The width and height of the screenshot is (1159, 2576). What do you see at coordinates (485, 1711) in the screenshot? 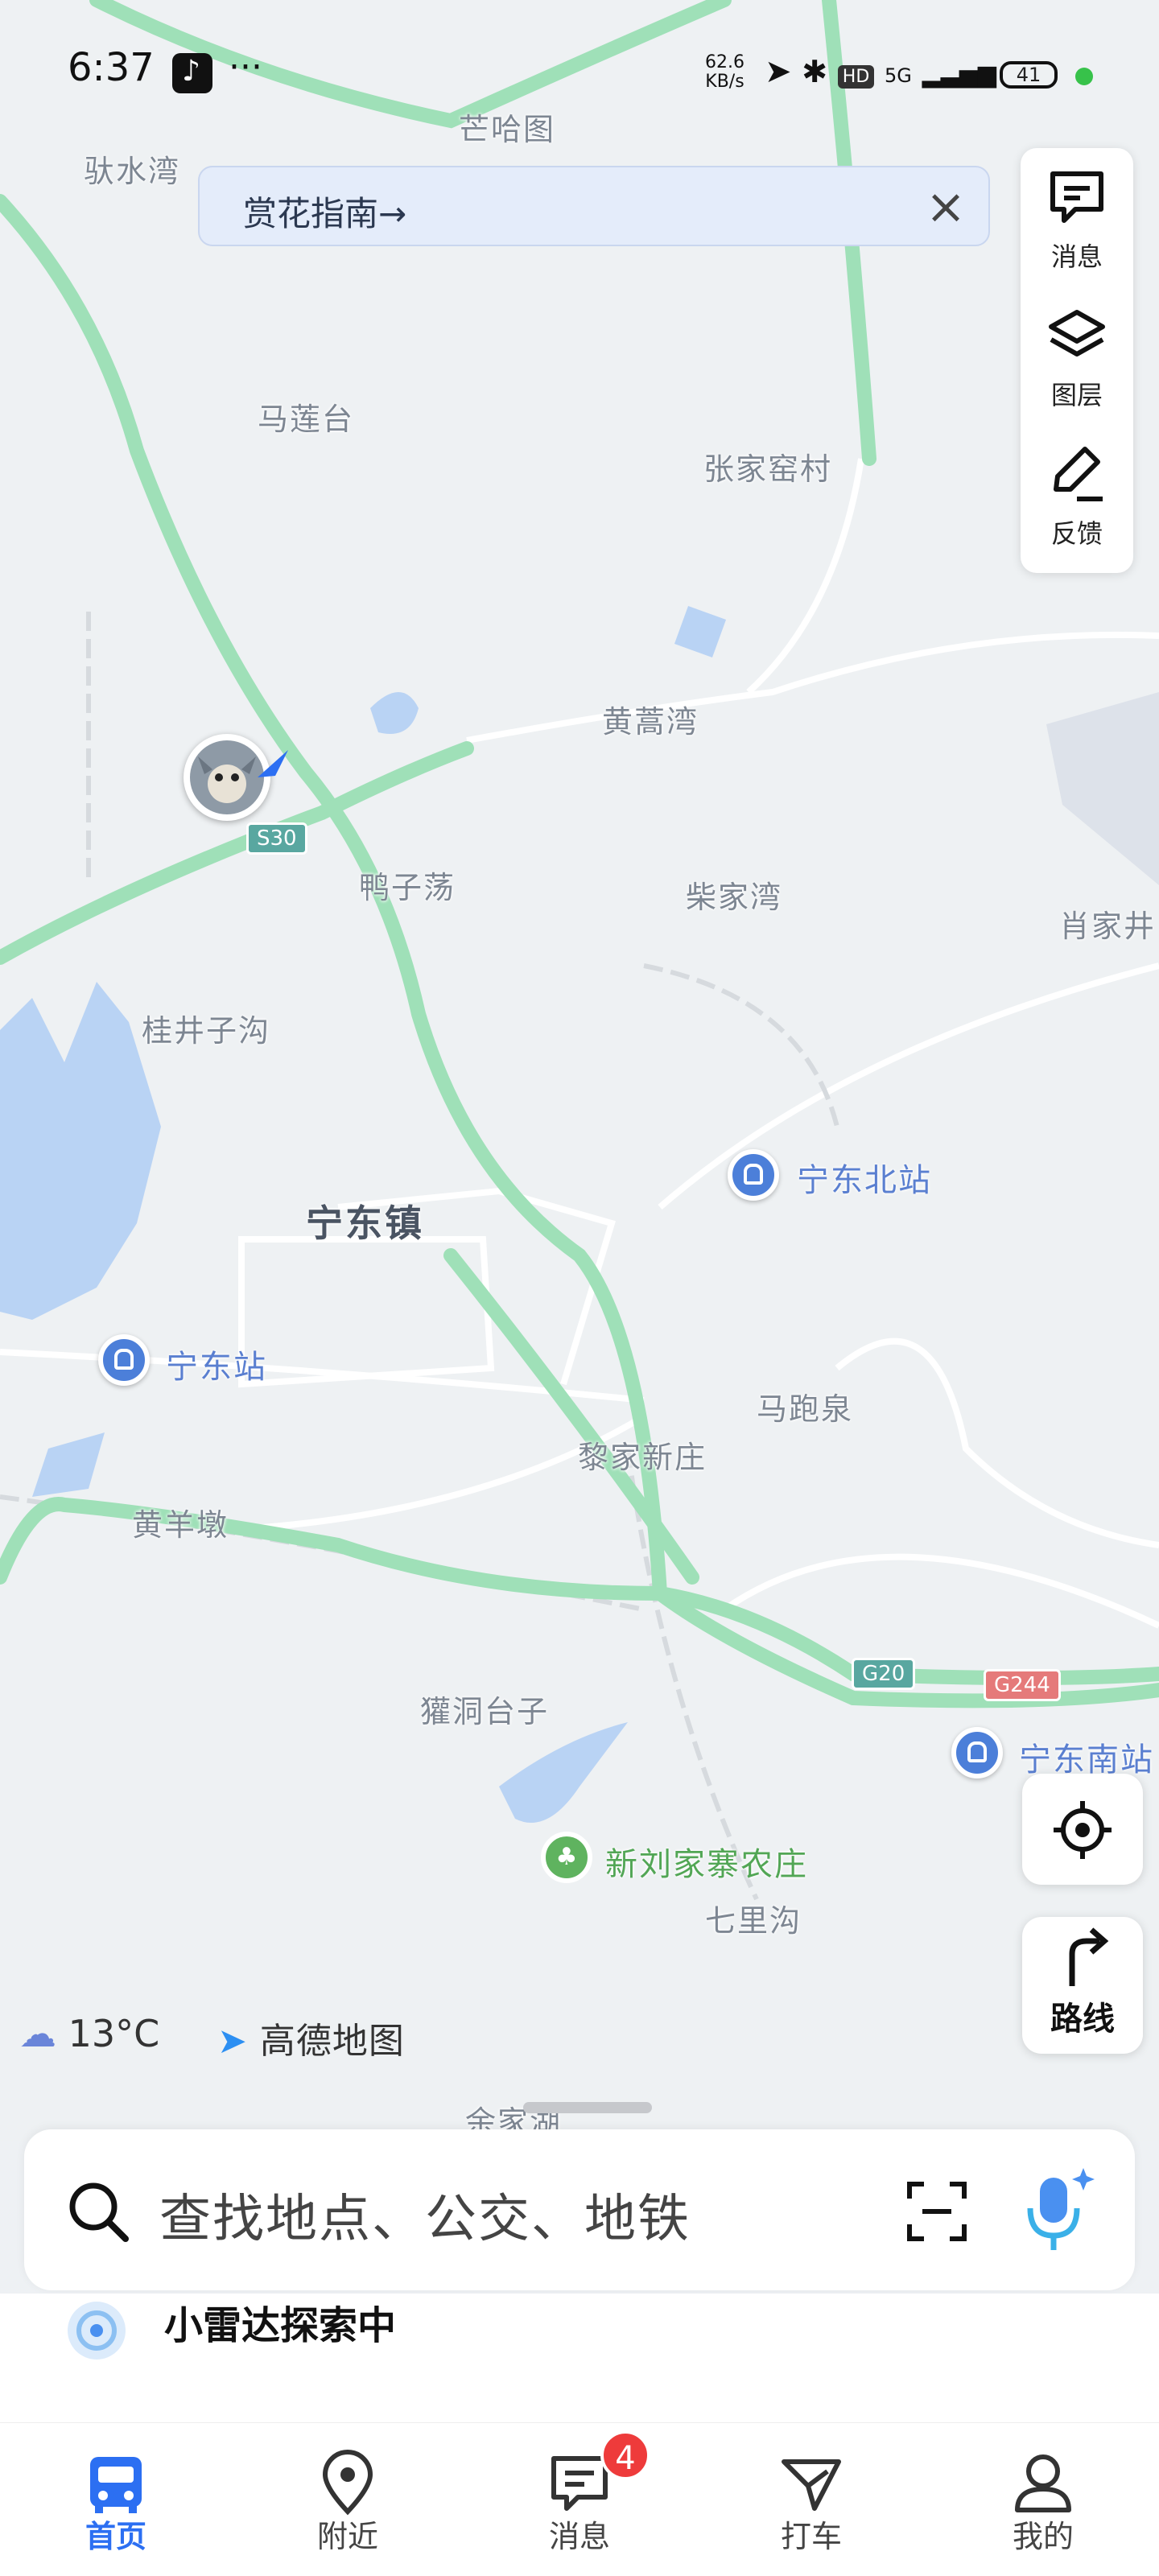
I see `map-label: 獾洞台子` at bounding box center [485, 1711].